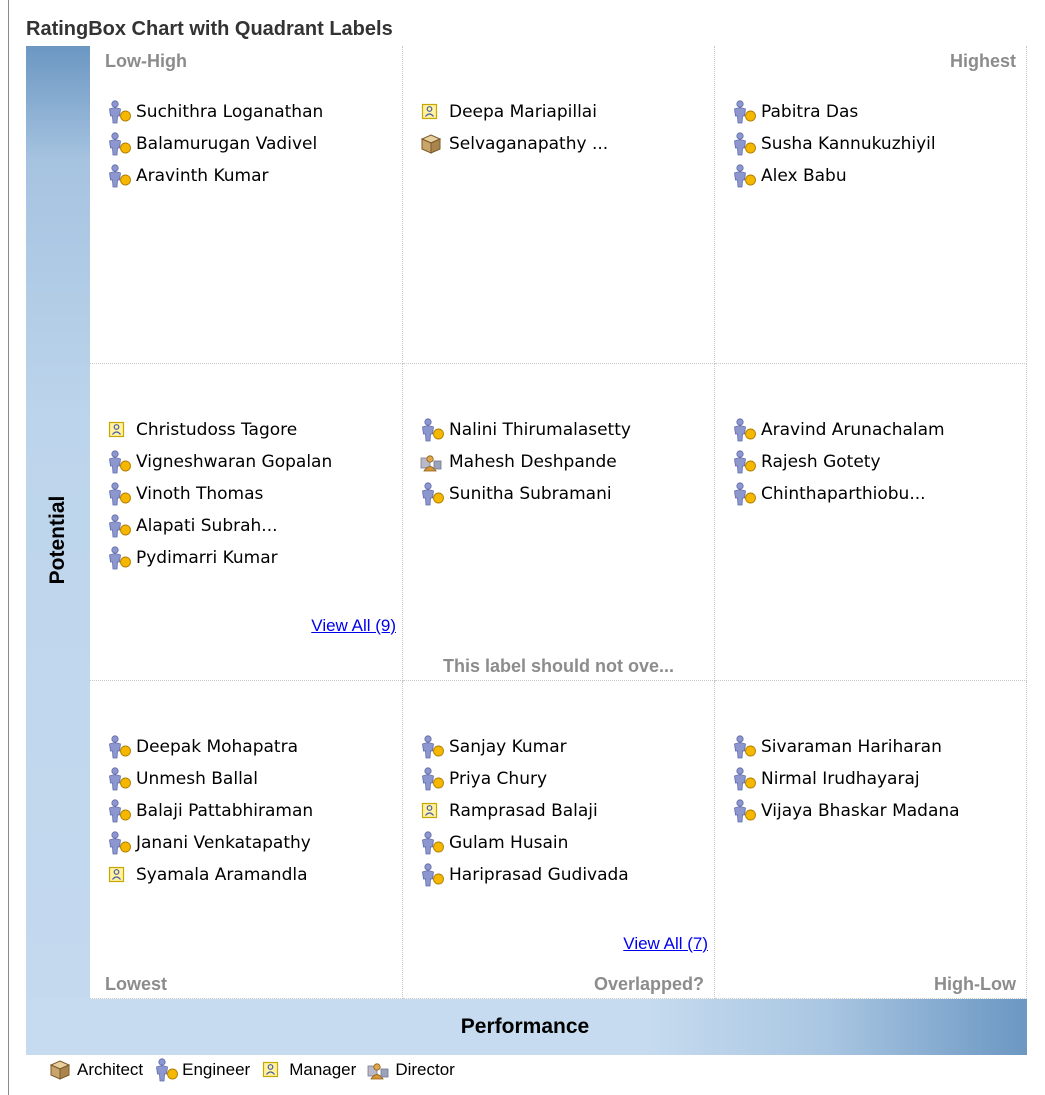 This screenshot has height=1095, width=1045. I want to click on employee-item-gulam-husain: Gulam Husain, so click(524, 843).